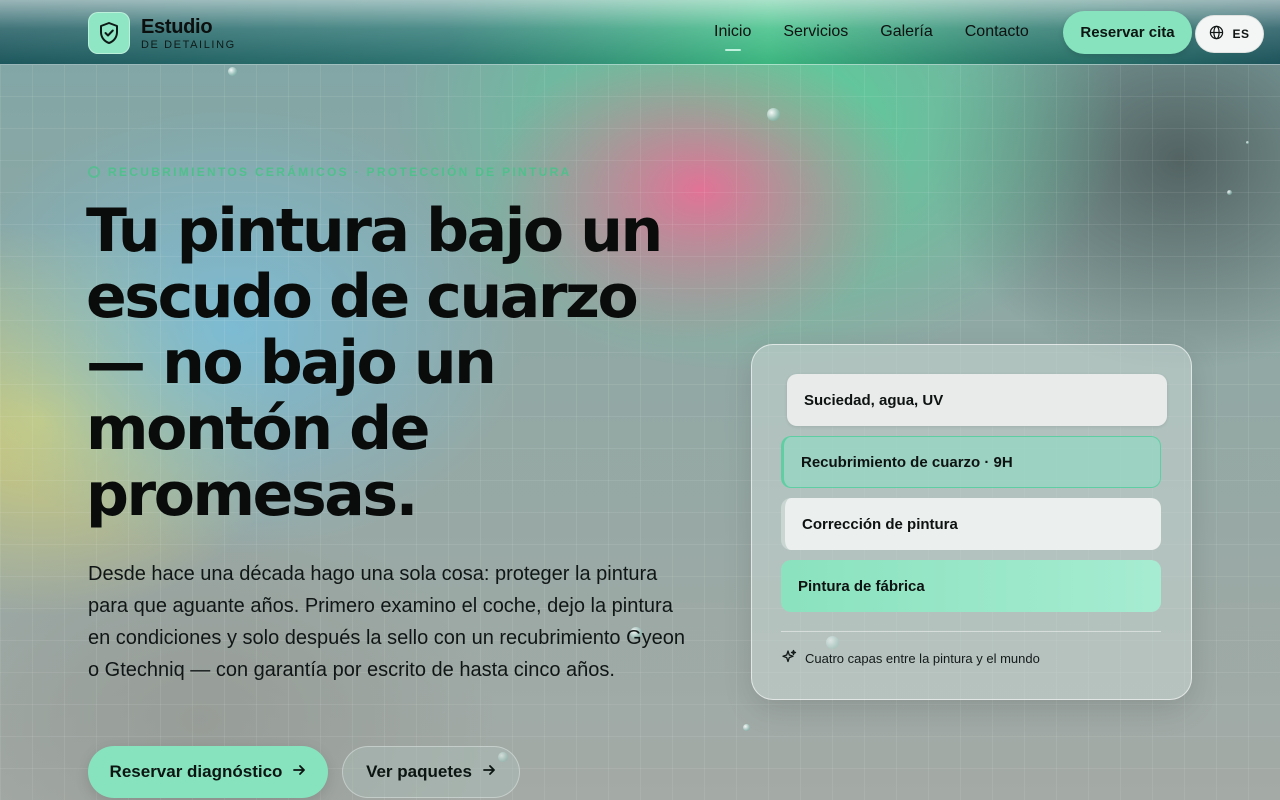 Image resolution: width=1280 pixels, height=800 pixels. Describe the element at coordinates (732, 37) in the screenshot. I see `nav-item-inicio: Inicio` at that location.